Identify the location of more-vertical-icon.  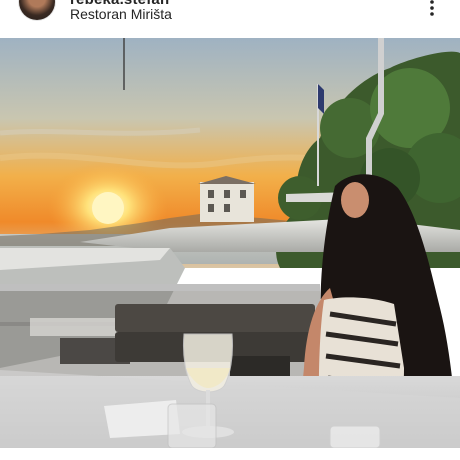
(432, 9).